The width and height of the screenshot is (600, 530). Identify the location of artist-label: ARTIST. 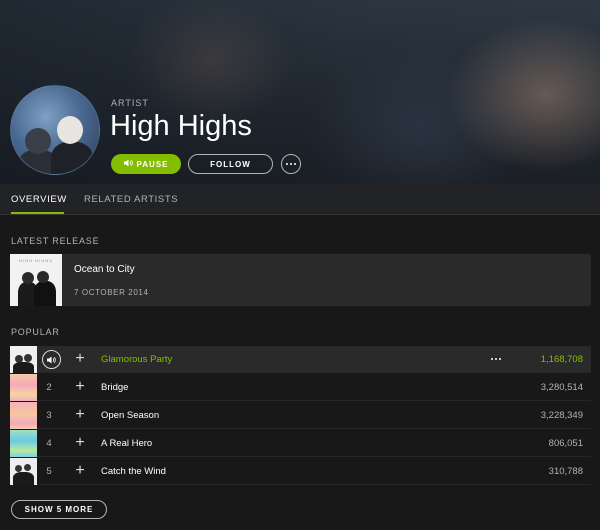
(130, 103).